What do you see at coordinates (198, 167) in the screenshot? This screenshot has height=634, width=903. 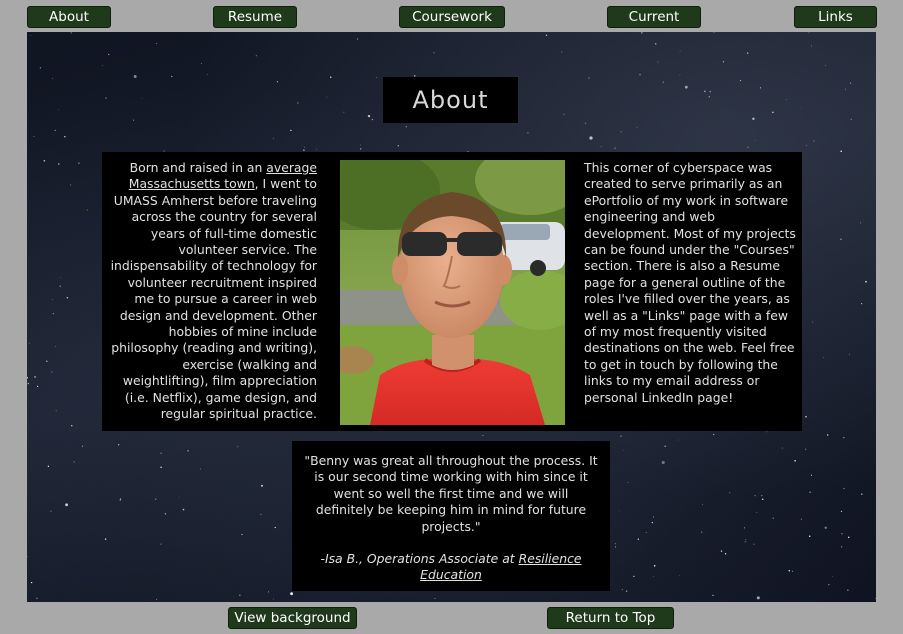 I see `bio-left-intro: Born and raised in an` at bounding box center [198, 167].